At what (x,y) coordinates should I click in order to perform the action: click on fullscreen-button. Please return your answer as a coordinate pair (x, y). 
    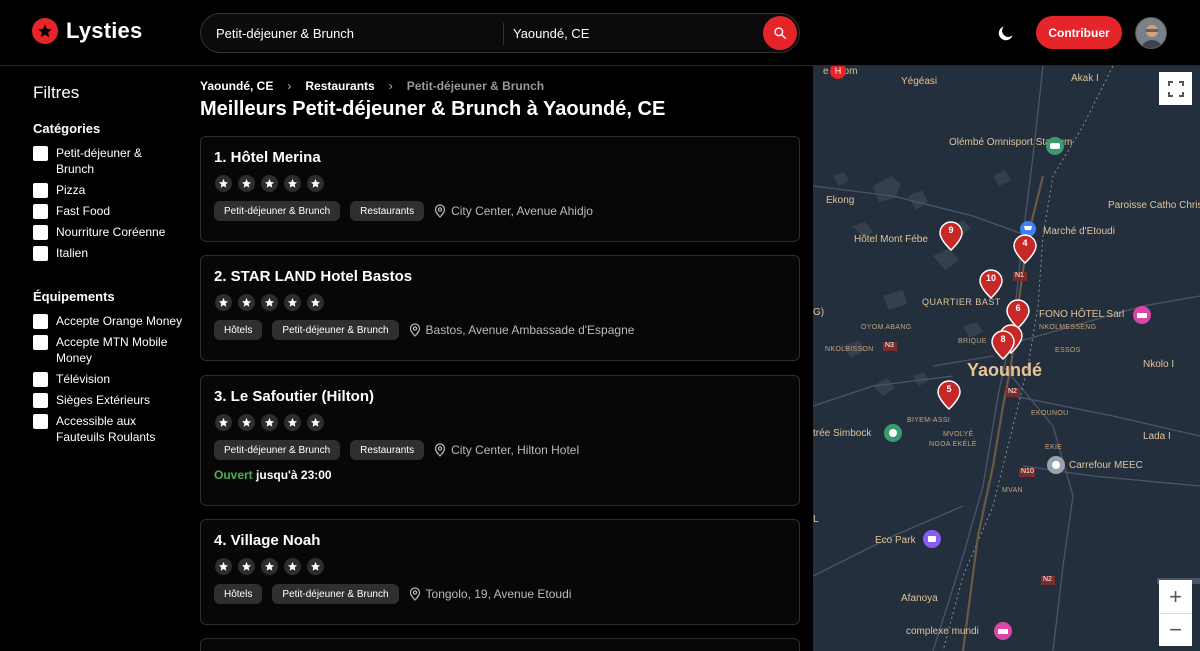
    Looking at the image, I should click on (1175, 88).